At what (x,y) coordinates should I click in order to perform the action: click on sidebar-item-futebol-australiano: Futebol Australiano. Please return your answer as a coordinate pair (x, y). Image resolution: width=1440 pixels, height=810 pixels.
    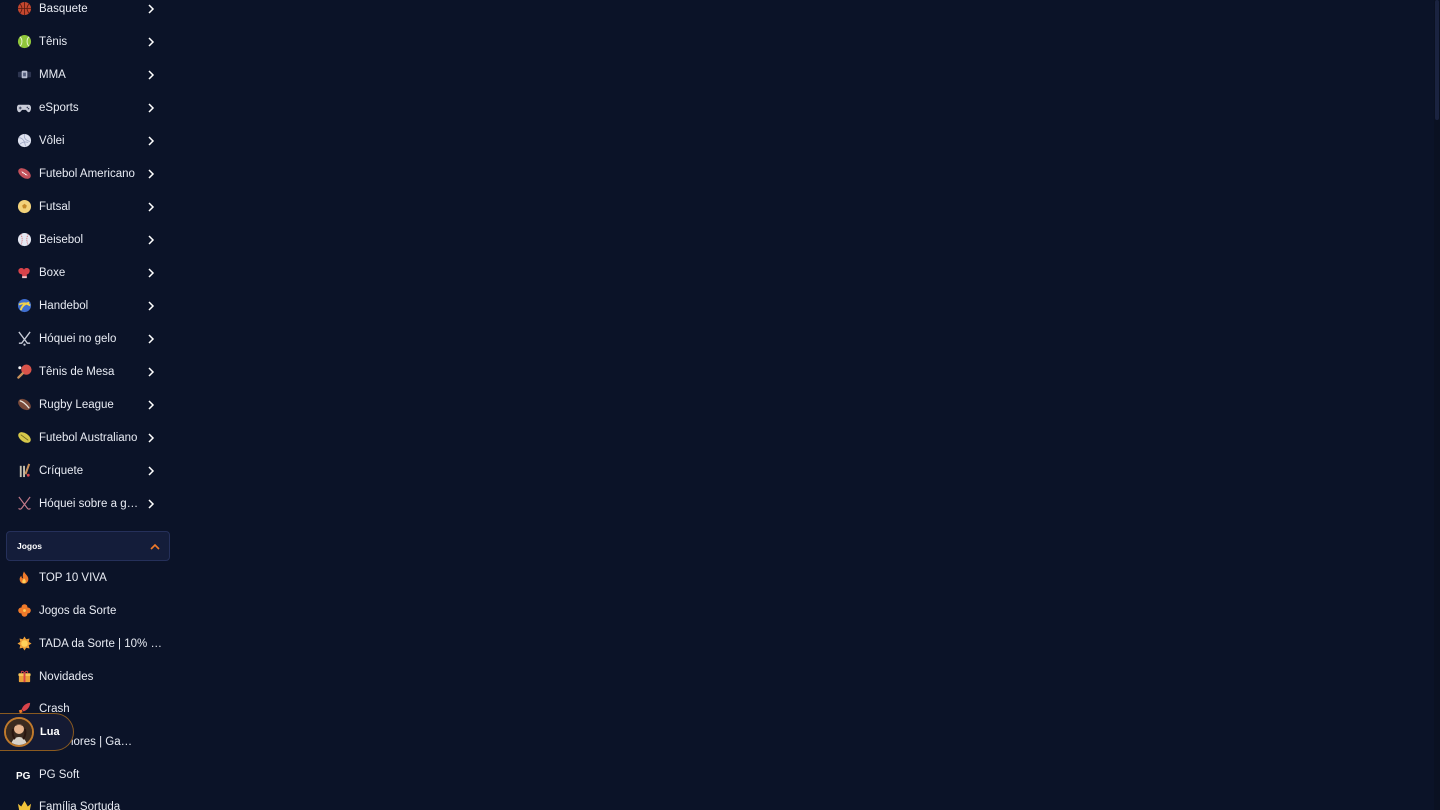
    Looking at the image, I should click on (85, 437).